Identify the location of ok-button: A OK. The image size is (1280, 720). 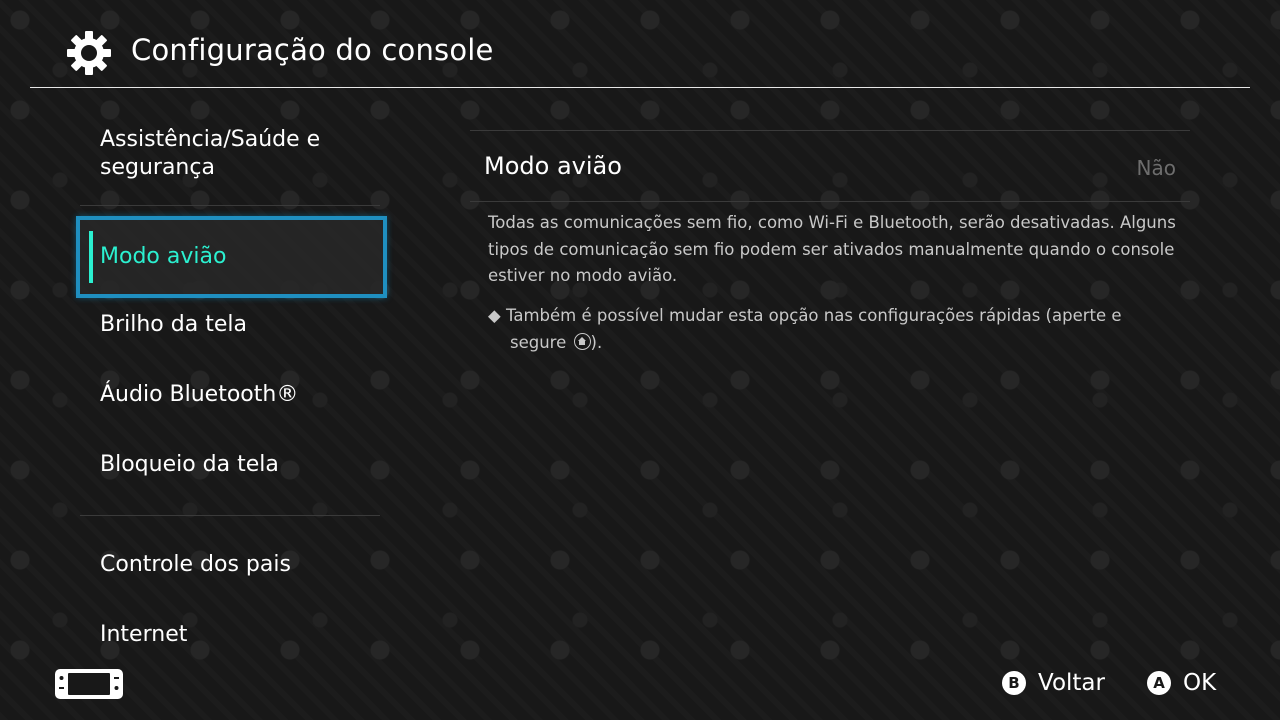
(1181, 683).